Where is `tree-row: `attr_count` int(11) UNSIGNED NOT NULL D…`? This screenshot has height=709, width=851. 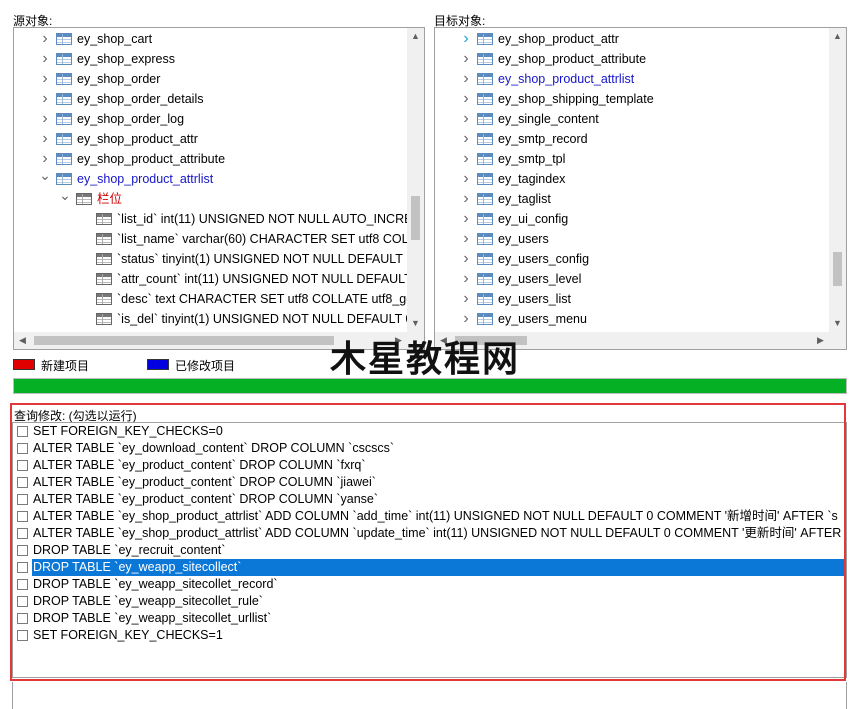
tree-row: `attr_count` int(11) UNSIGNED NOT NULL D… is located at coordinates (210, 279).